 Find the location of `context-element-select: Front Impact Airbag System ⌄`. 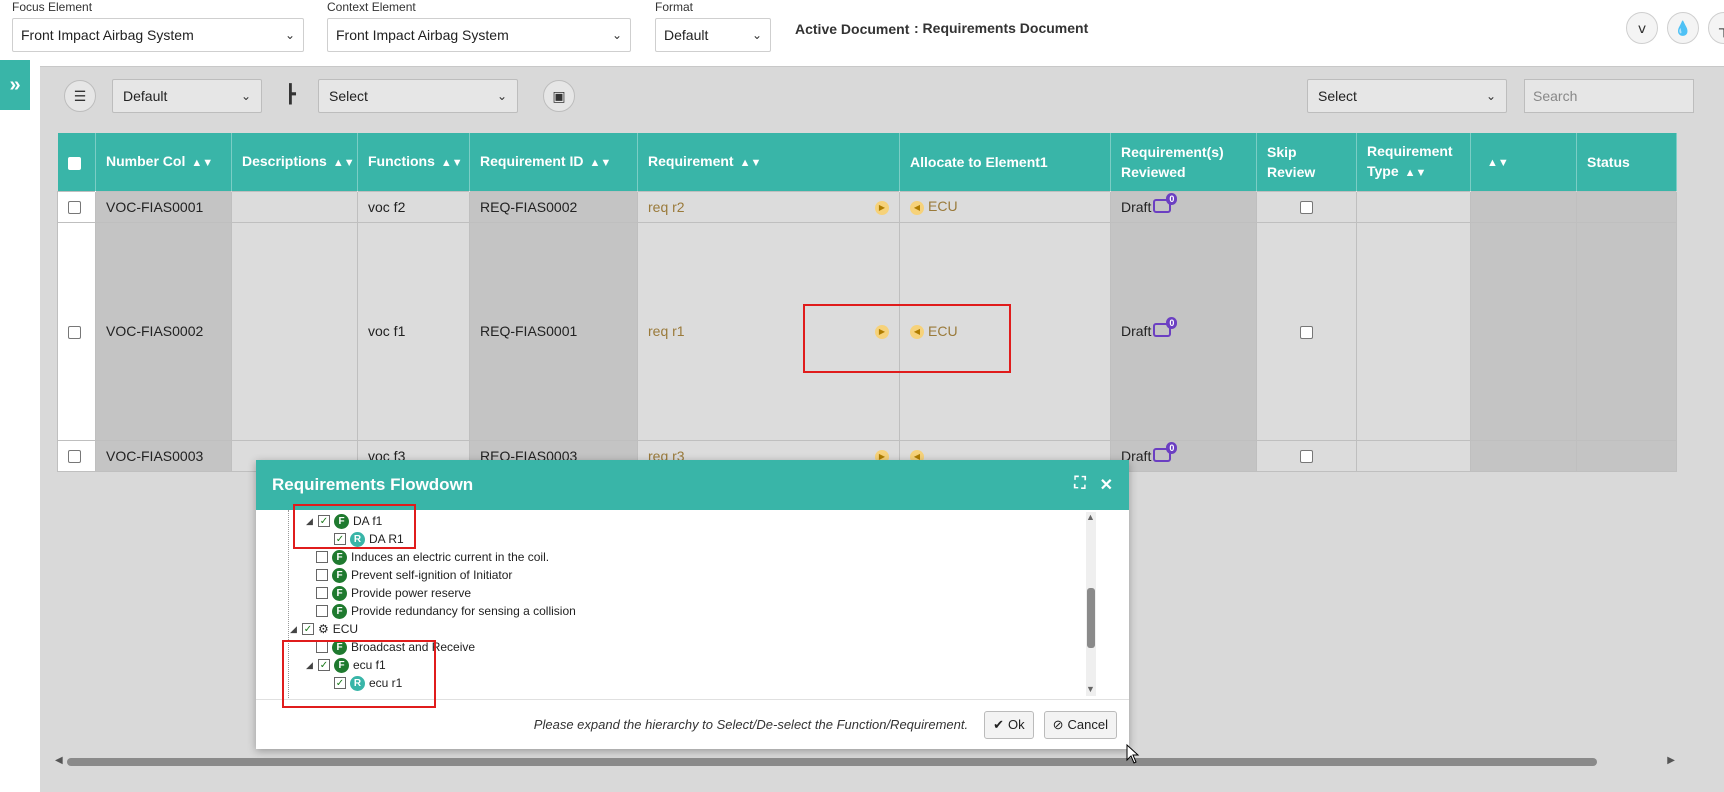

context-element-select: Front Impact Airbag System ⌄ is located at coordinates (479, 35).